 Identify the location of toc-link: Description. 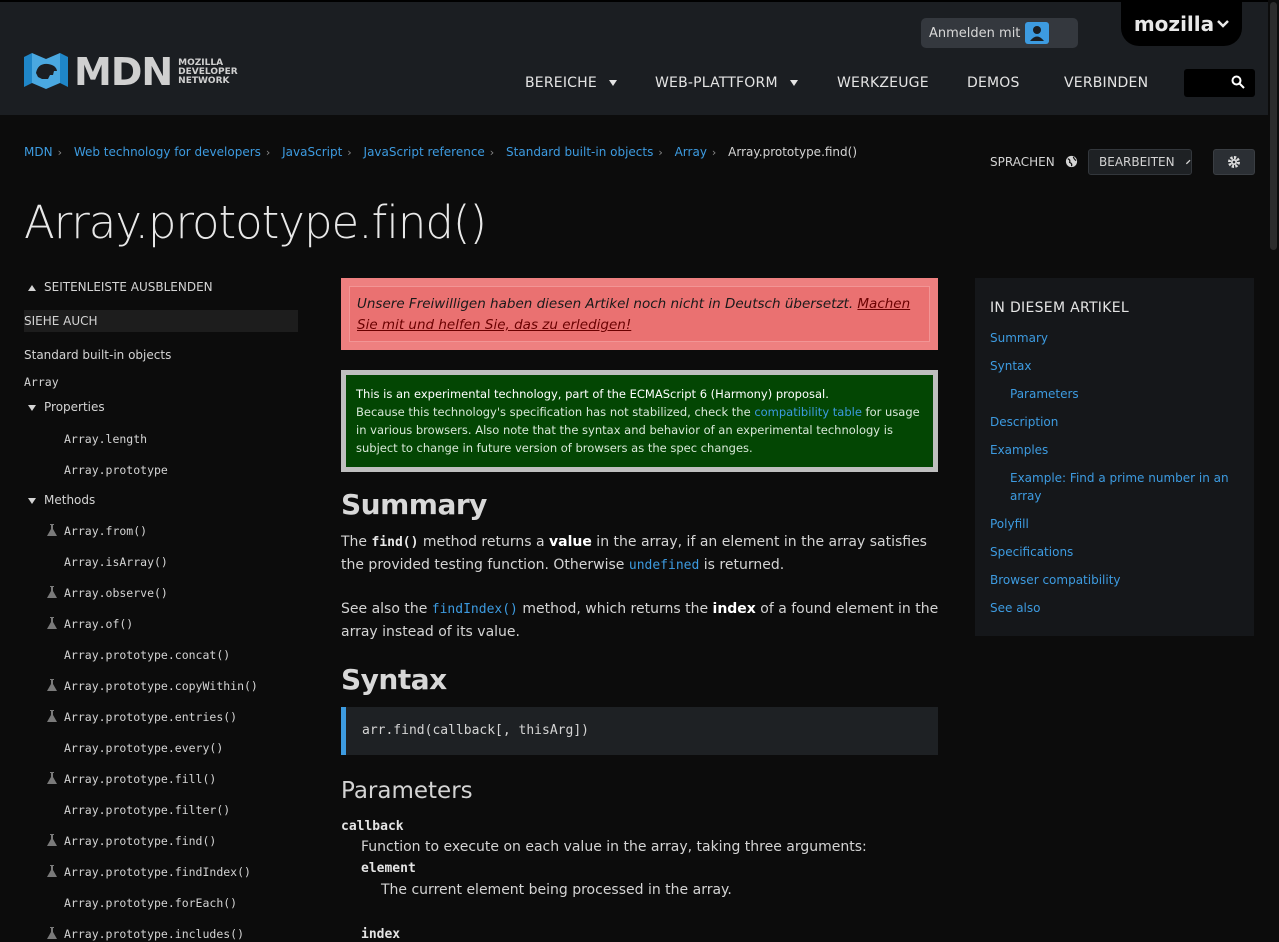
(1024, 422).